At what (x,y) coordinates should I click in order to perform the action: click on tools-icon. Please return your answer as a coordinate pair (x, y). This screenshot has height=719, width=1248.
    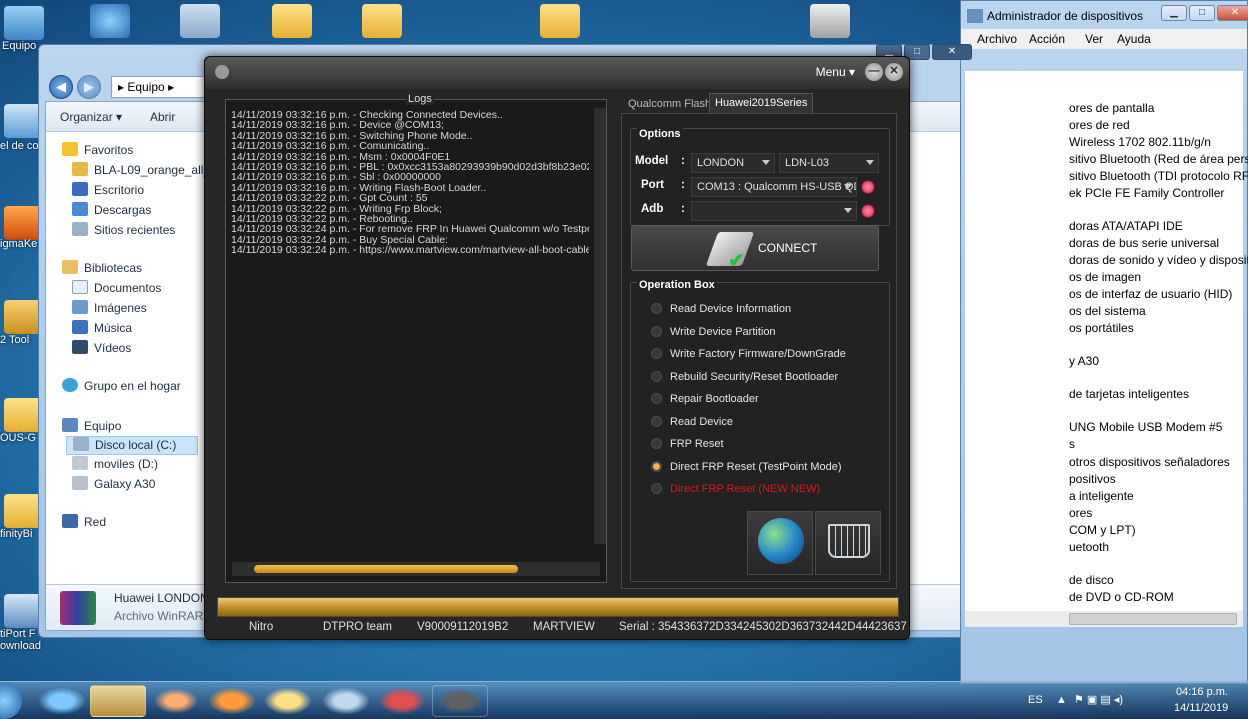
    Looking at the image, I should click on (830, 21).